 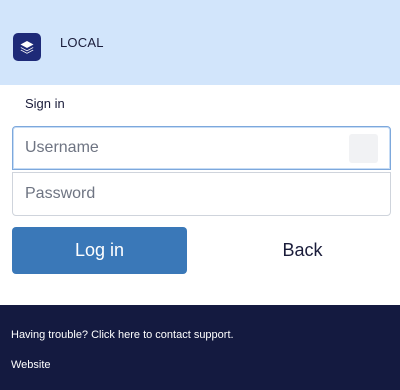 I want to click on website-link: Website, so click(x=31, y=365).